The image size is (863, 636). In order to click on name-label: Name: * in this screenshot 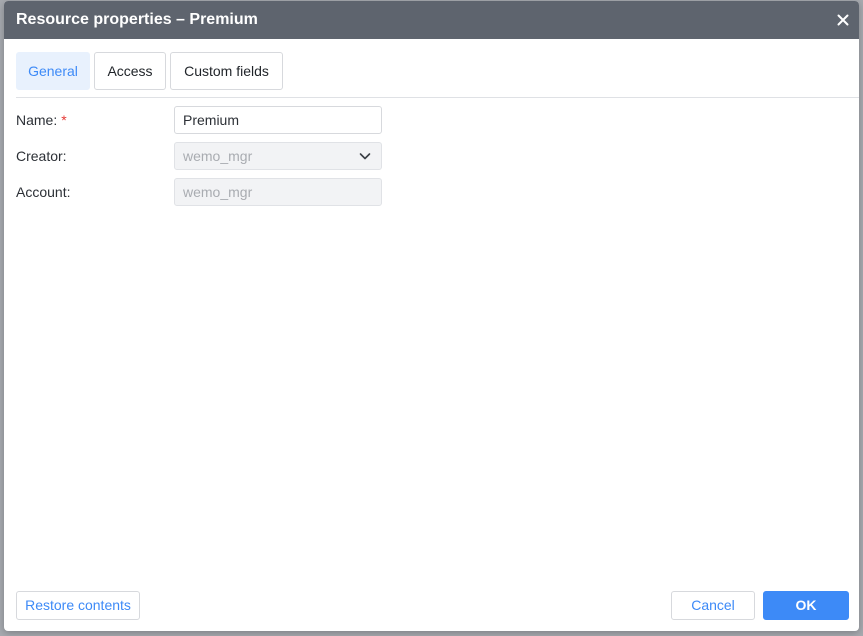, I will do `click(41, 120)`.